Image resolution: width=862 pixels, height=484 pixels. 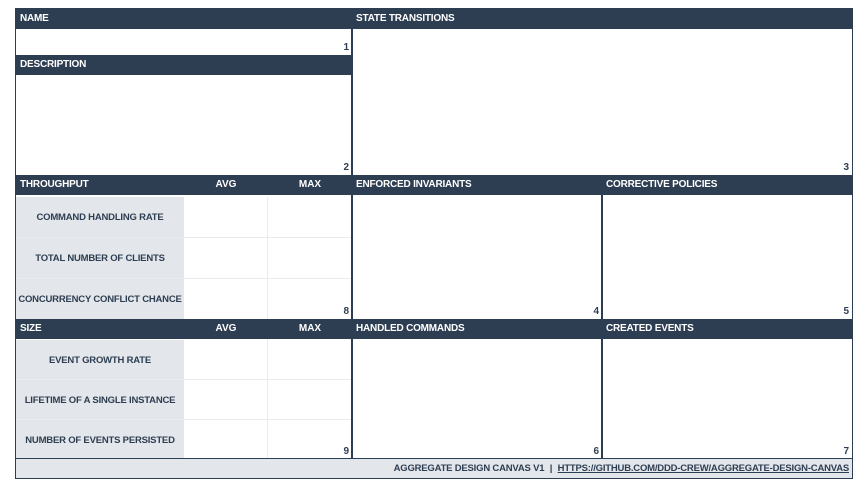 I want to click on size-row-label: EVENT GROWTH RATE, so click(x=100, y=360).